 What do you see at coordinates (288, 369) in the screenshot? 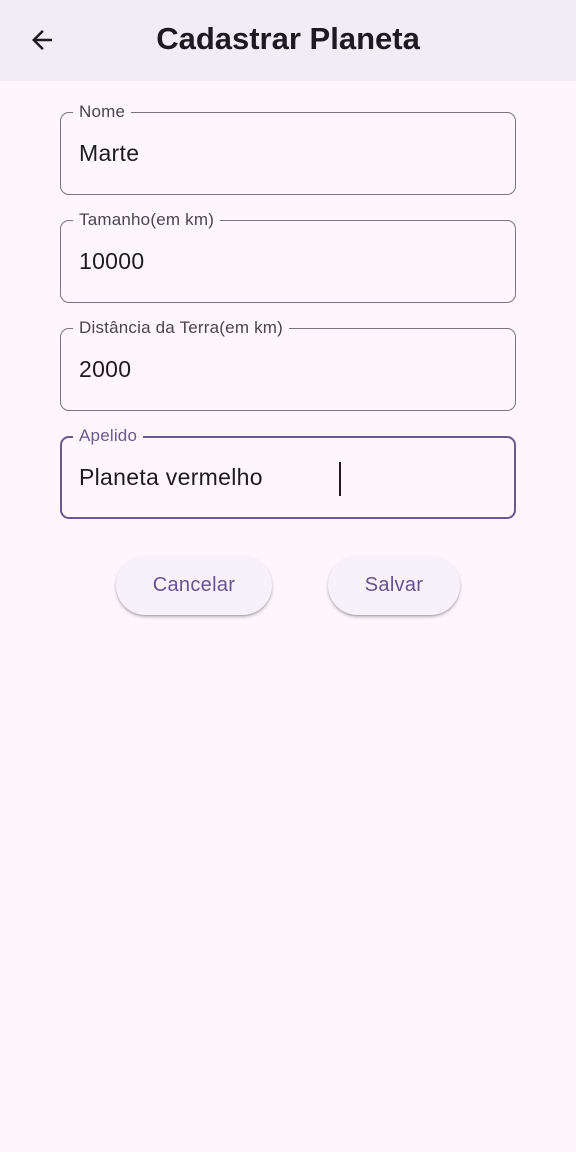
I see `distance-input` at bounding box center [288, 369].